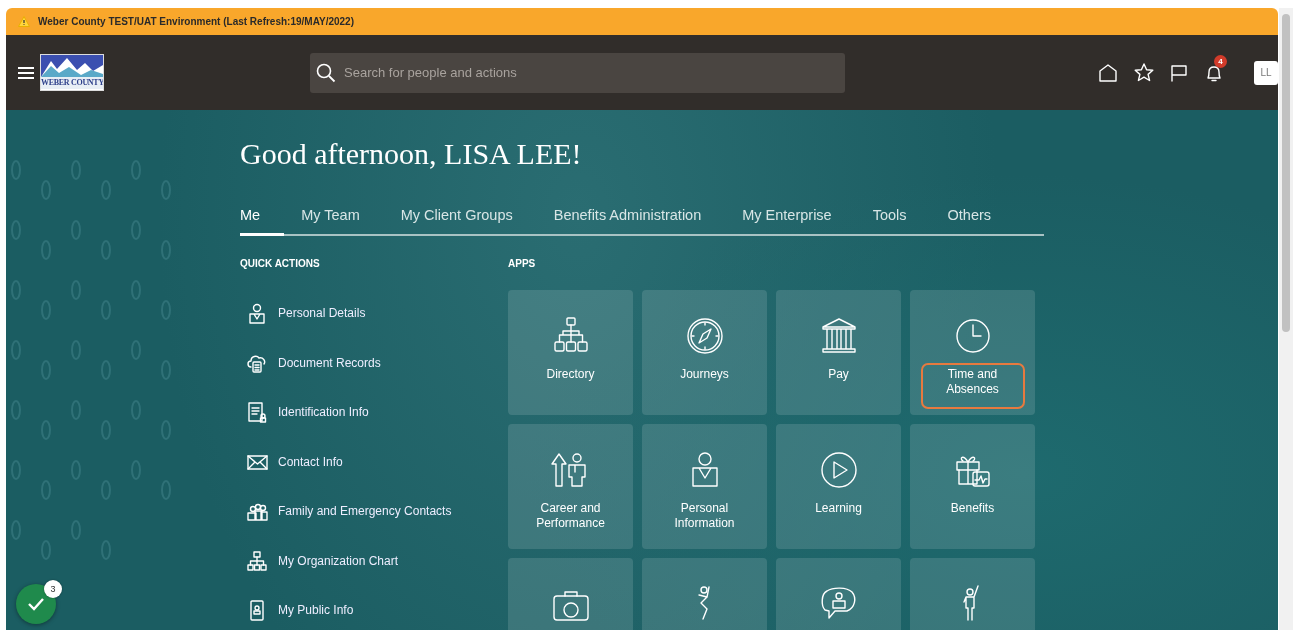  What do you see at coordinates (36, 604) in the screenshot?
I see `checkmark-icon` at bounding box center [36, 604].